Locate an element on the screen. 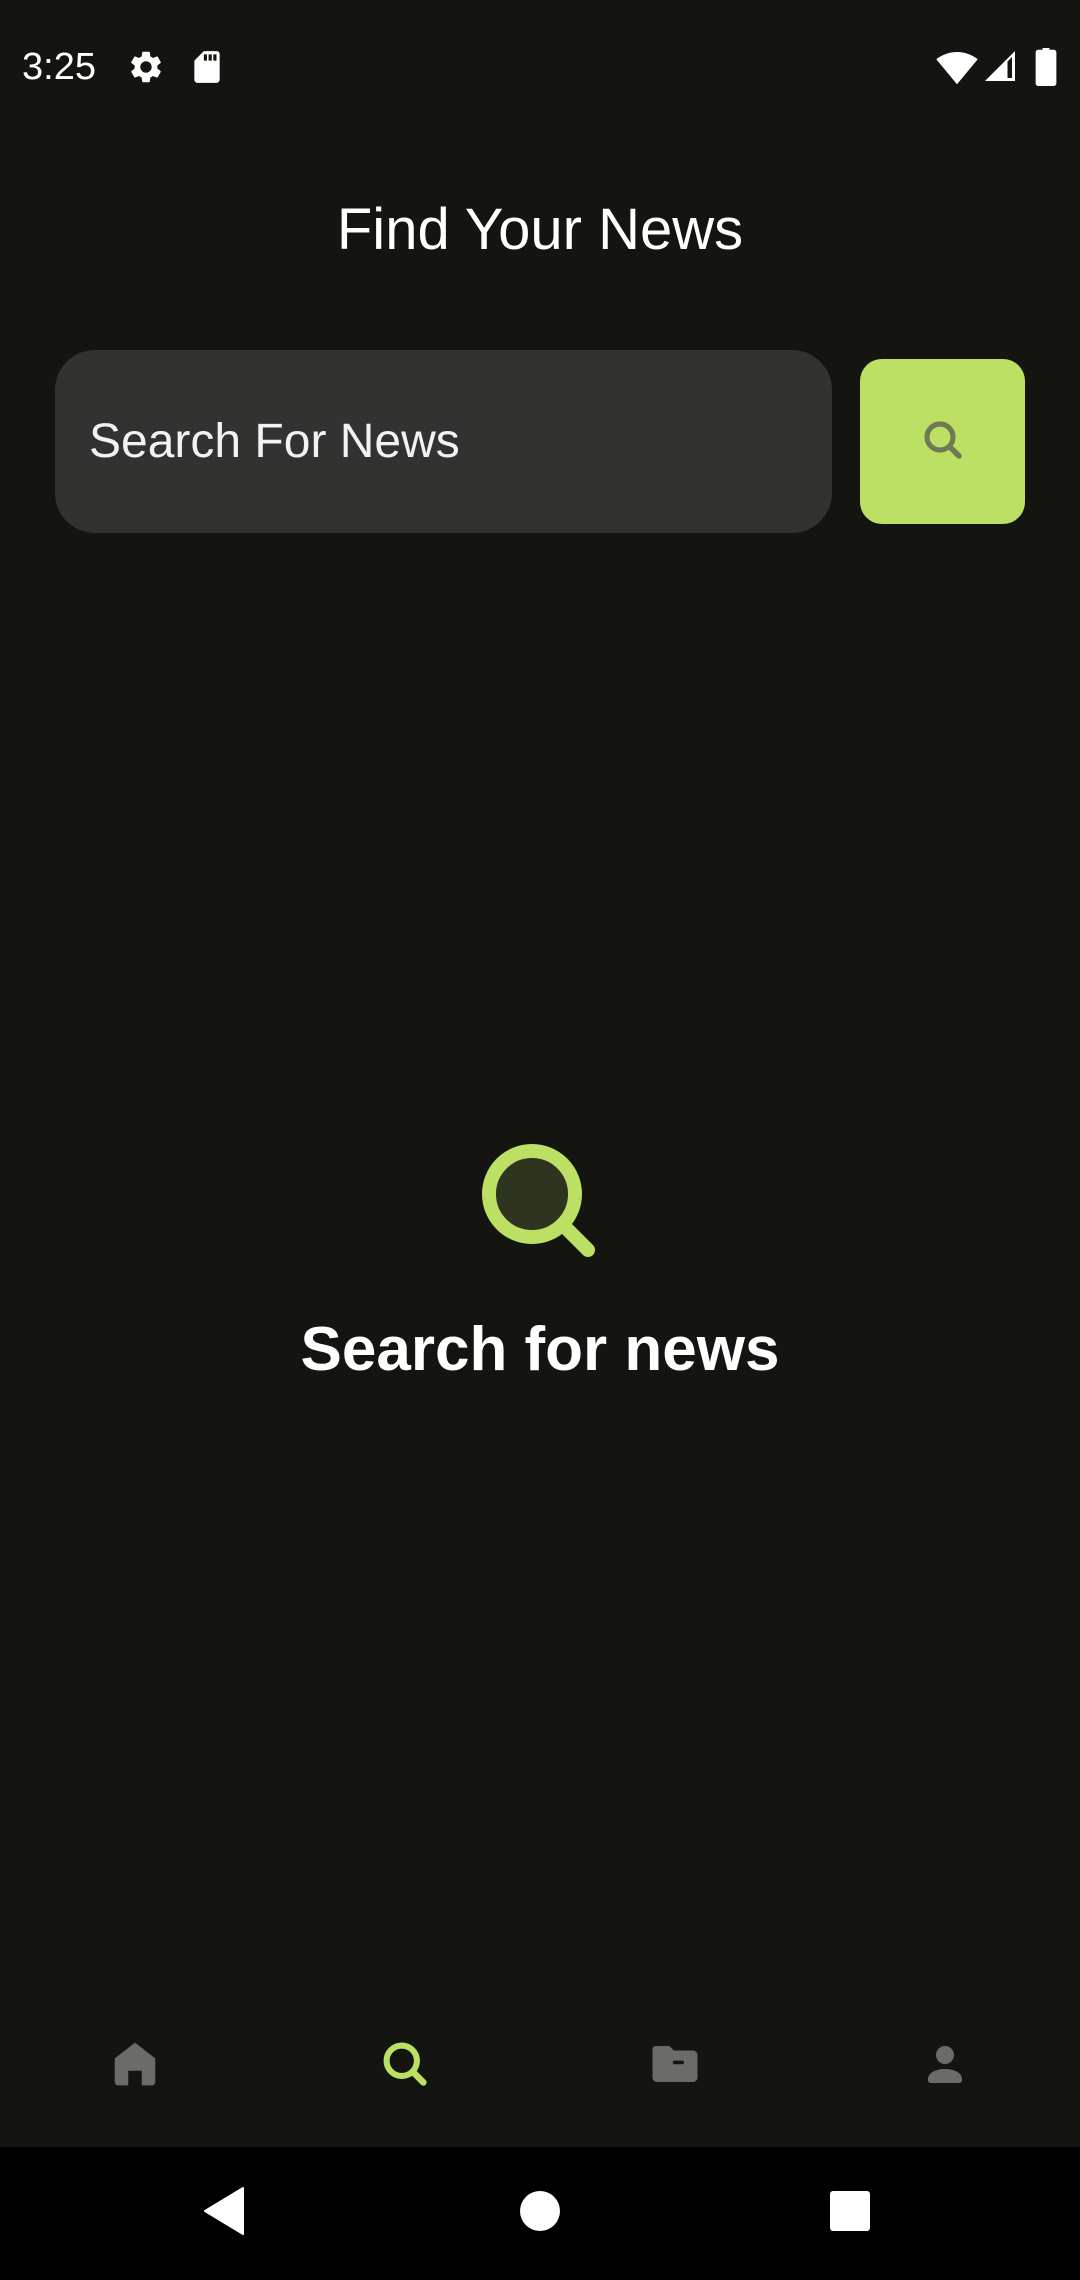 This screenshot has width=1080, height=2280. nav-item-profile is located at coordinates (945, 2066).